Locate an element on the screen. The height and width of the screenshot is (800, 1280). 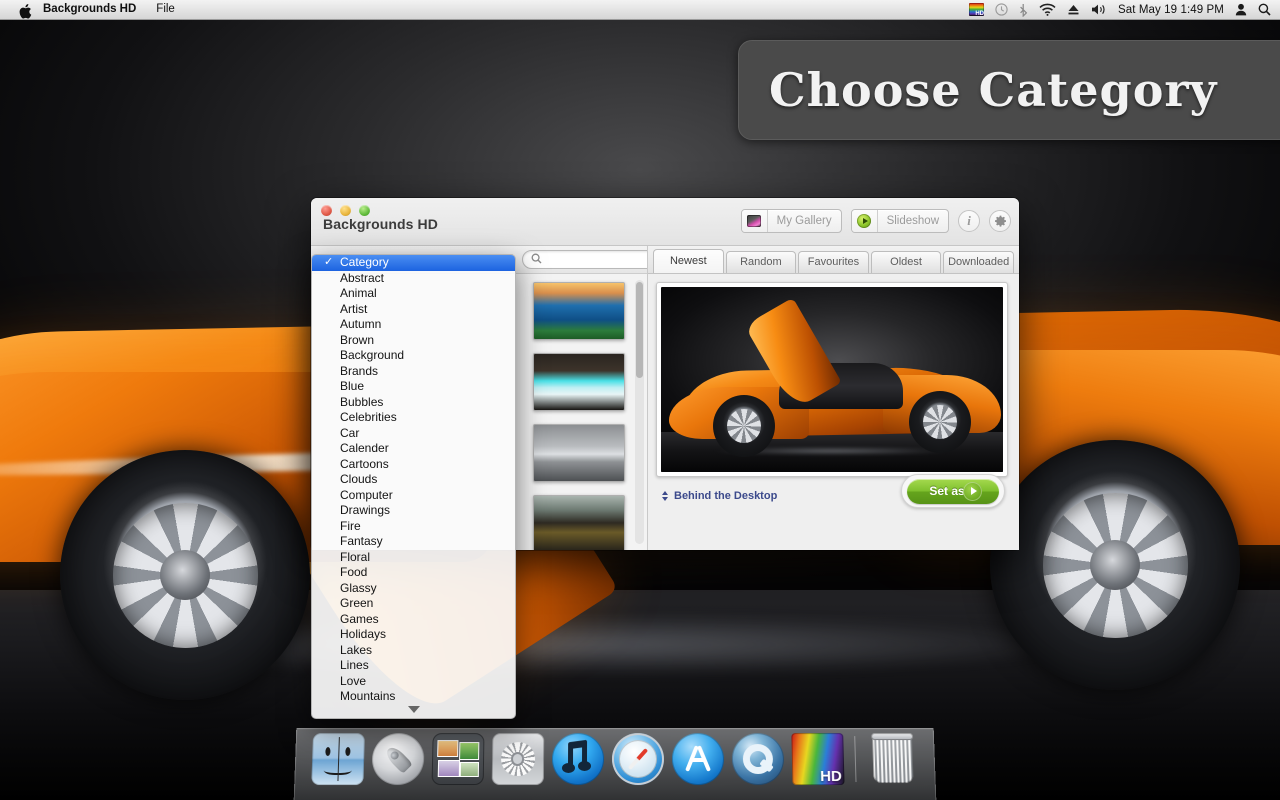
rainbow-hd-icon is located at coordinates (976, 10).